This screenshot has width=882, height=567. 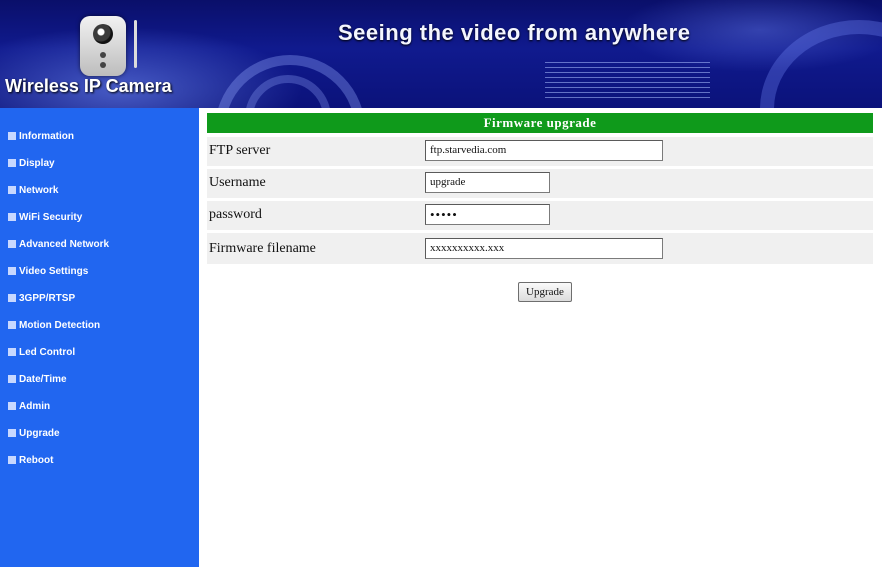 What do you see at coordinates (88, 86) in the screenshot?
I see `brand-logo-text: Wireless IP Camera` at bounding box center [88, 86].